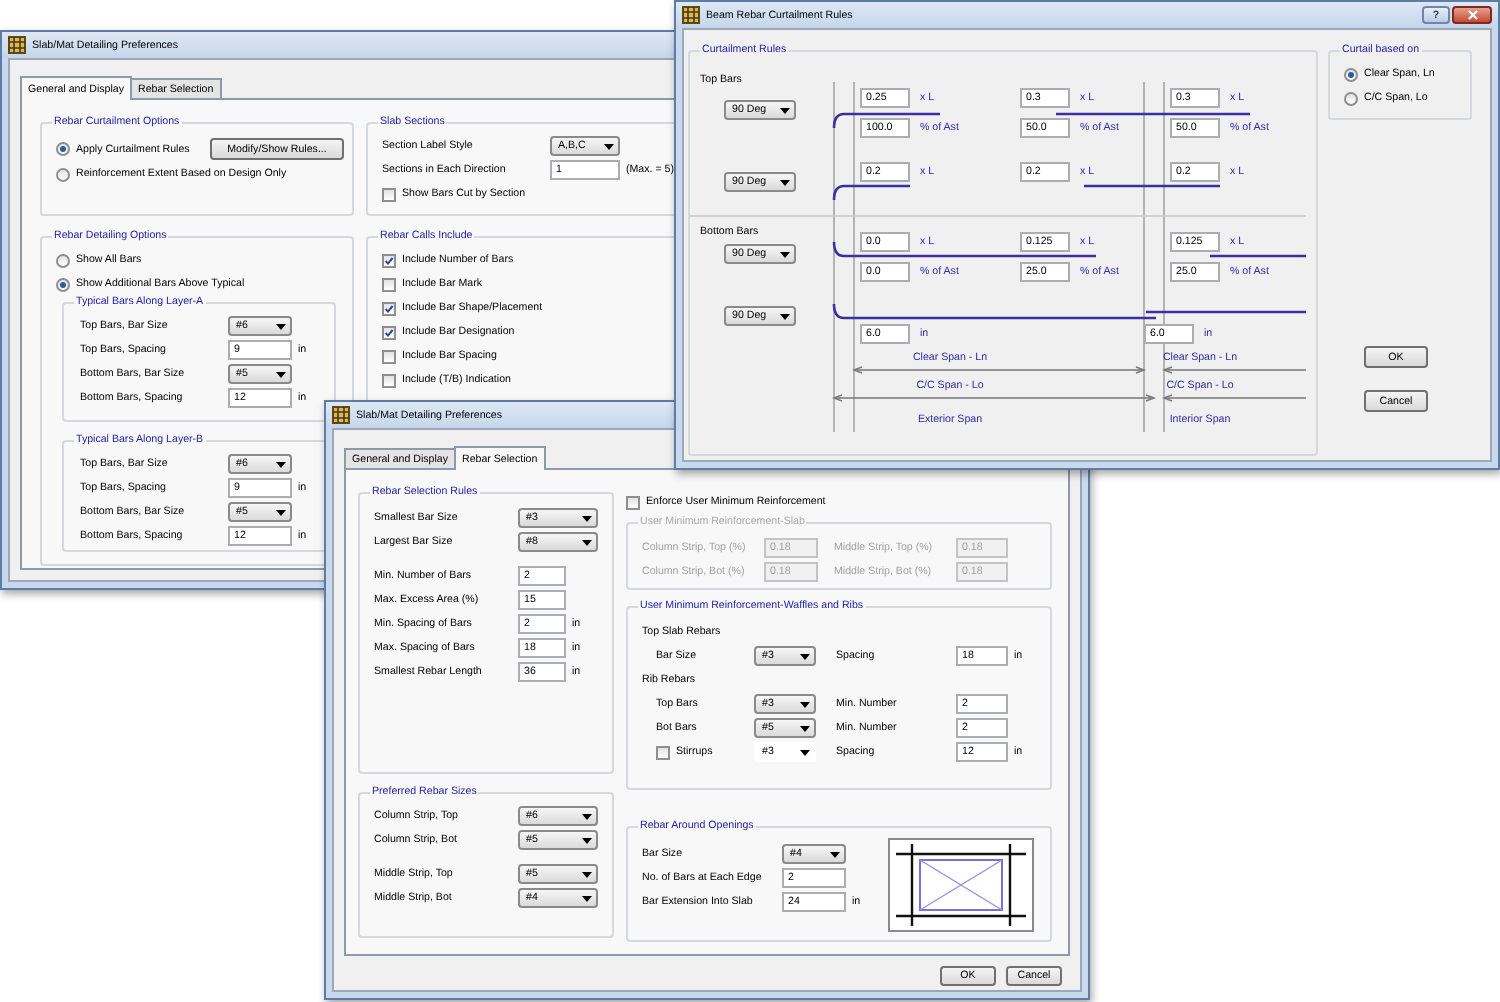  I want to click on close-icon, so click(1472, 15).